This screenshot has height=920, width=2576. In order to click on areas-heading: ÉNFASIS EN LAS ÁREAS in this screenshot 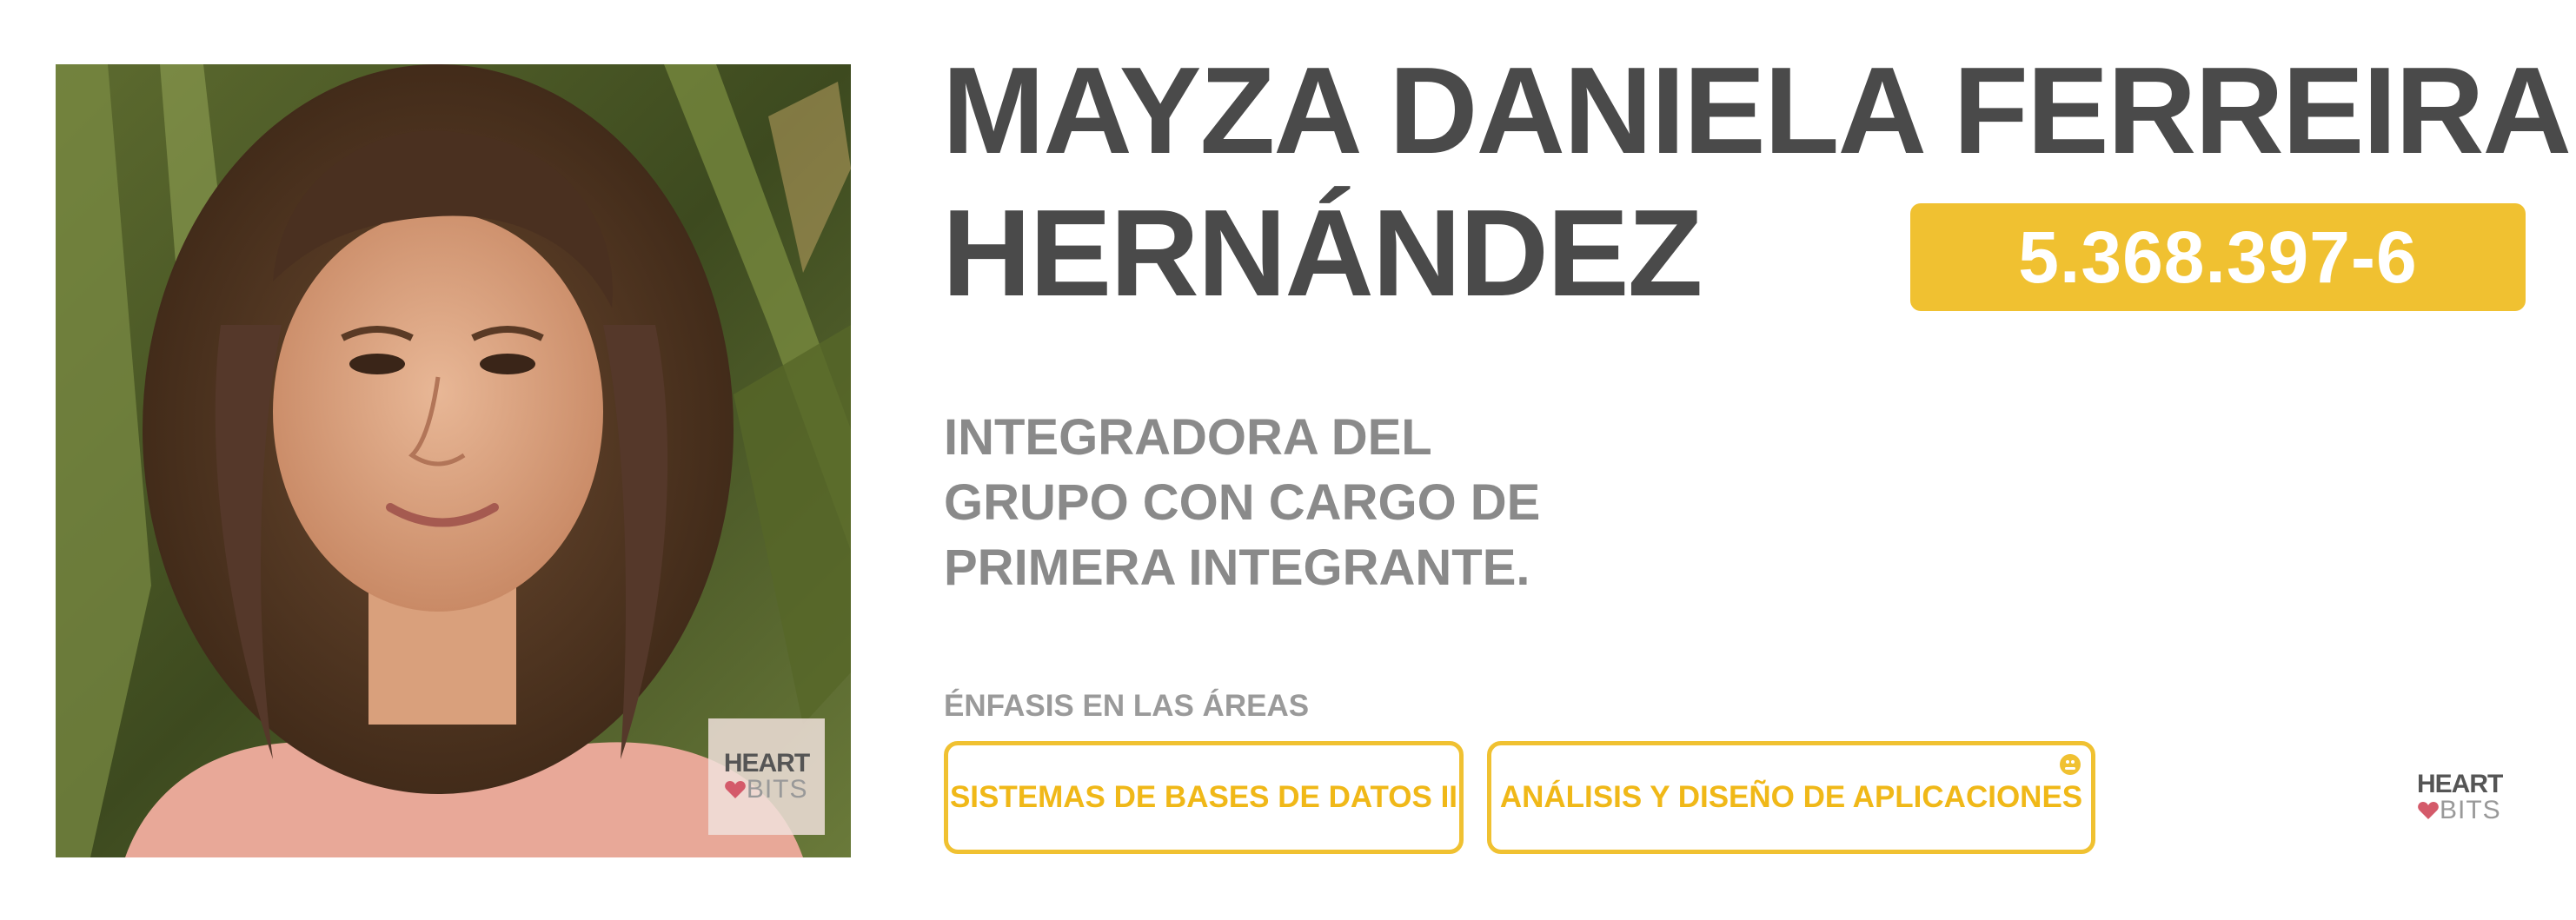, I will do `click(1127, 706)`.